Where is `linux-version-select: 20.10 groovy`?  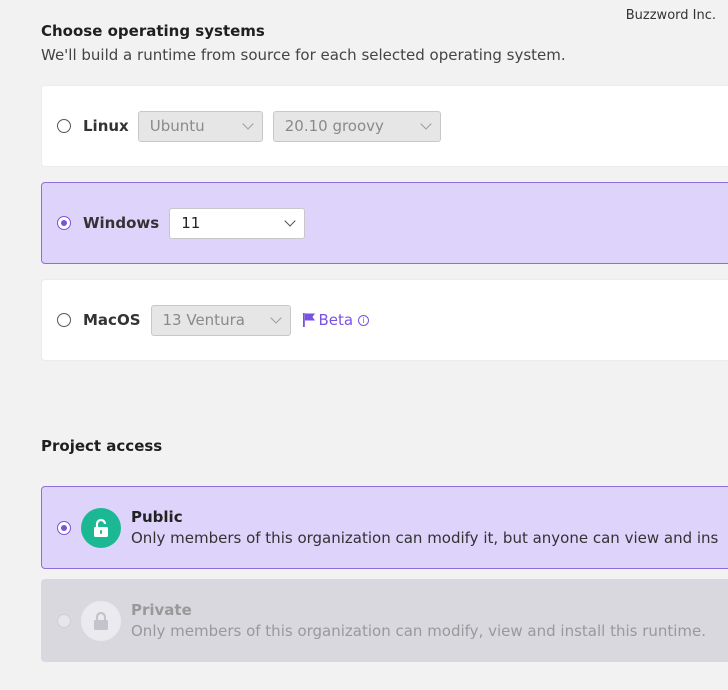 linux-version-select: 20.10 groovy is located at coordinates (356, 126).